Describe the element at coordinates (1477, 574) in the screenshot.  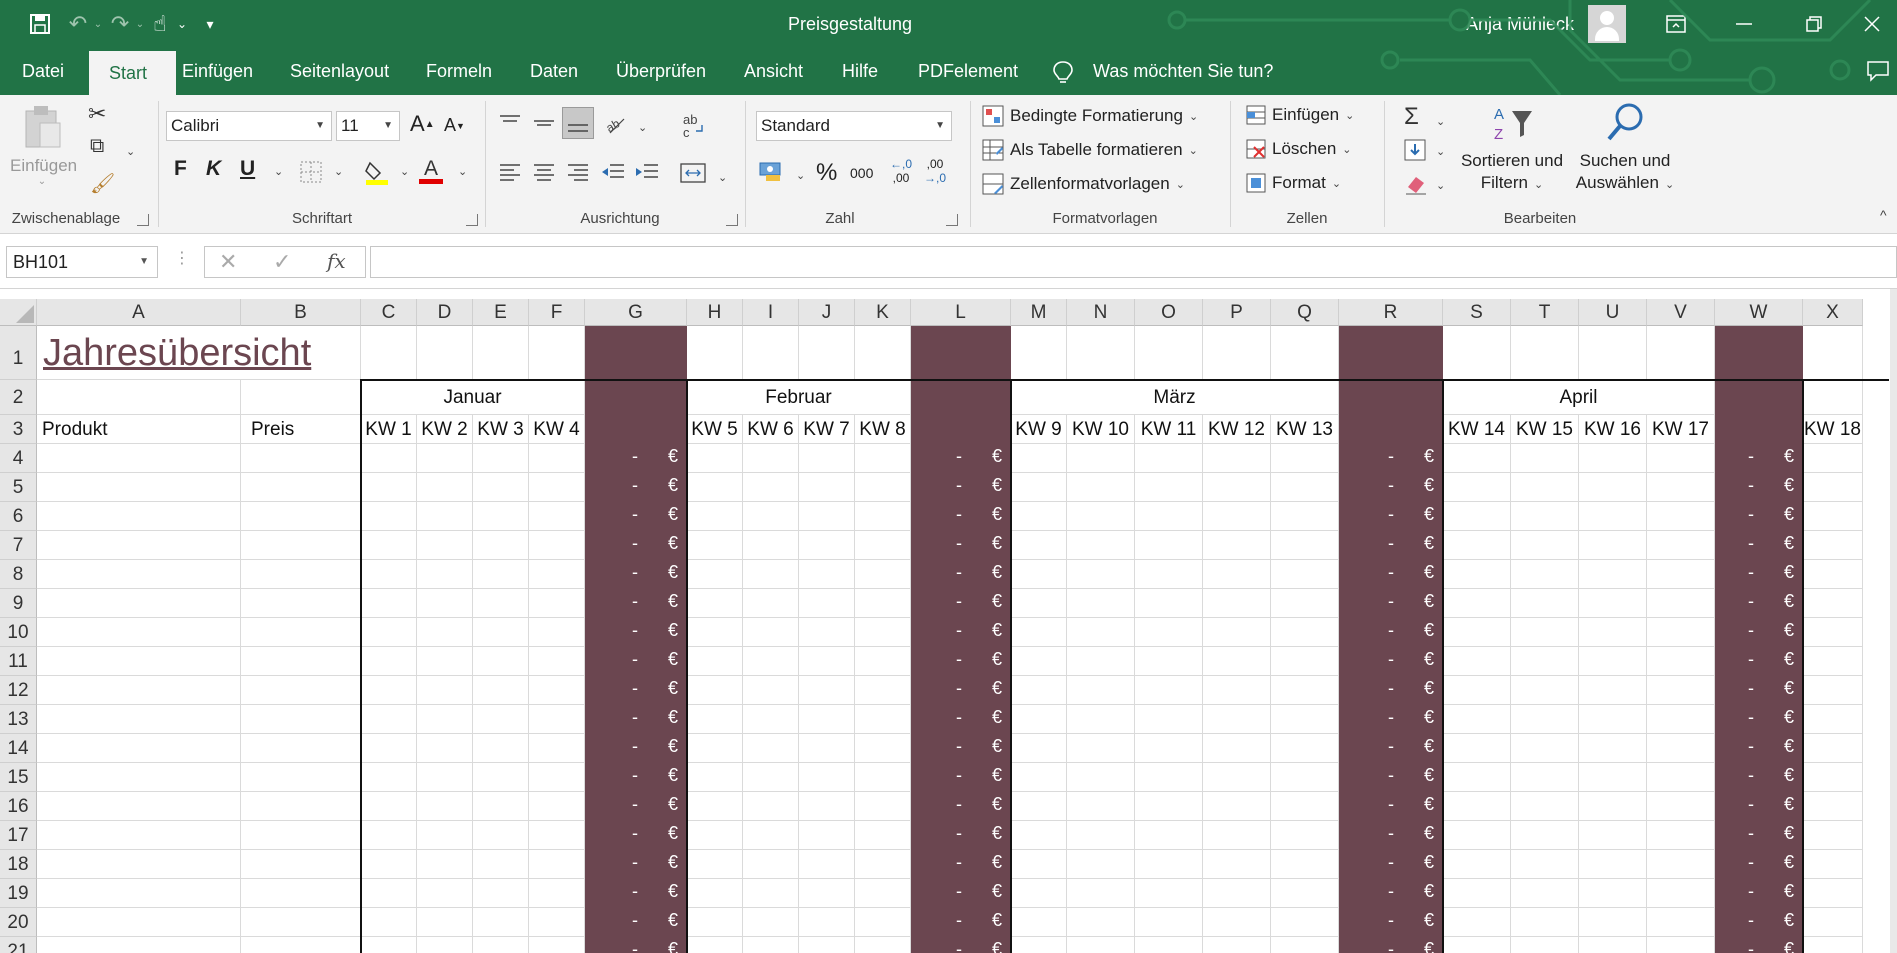
I see `cell-s8` at that location.